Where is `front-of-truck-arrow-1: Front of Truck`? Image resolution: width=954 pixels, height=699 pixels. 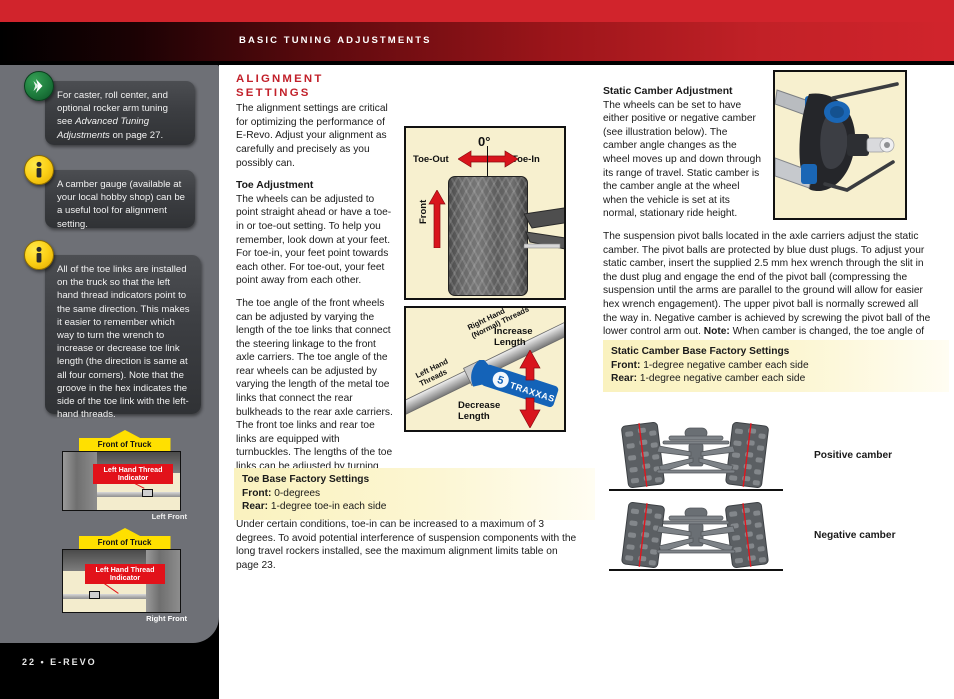 front-of-truck-arrow-1: Front of Truck is located at coordinates (124, 440).